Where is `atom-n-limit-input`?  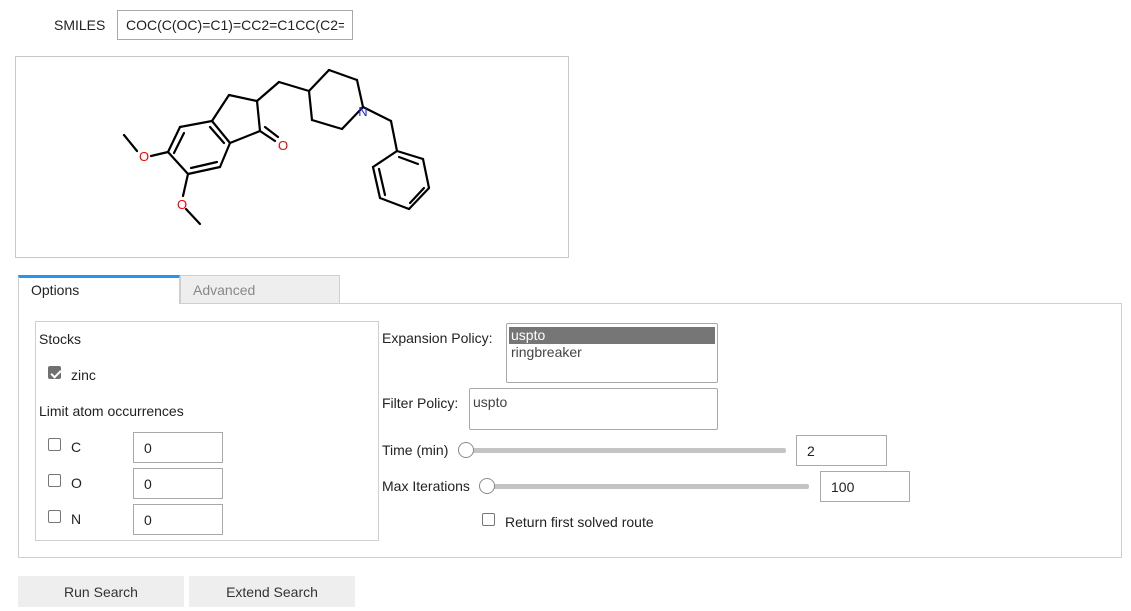 atom-n-limit-input is located at coordinates (178, 519).